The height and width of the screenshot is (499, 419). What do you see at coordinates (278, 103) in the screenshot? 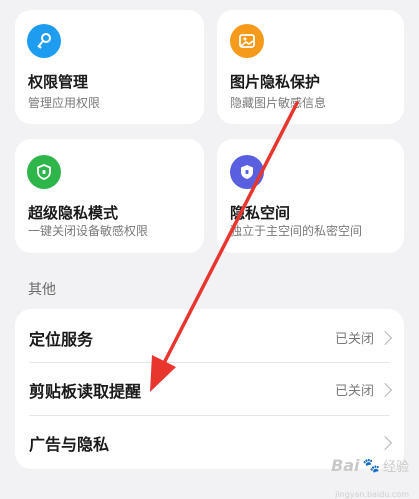
I see `tile-subtitle: 隐藏图片敏感信息` at bounding box center [278, 103].